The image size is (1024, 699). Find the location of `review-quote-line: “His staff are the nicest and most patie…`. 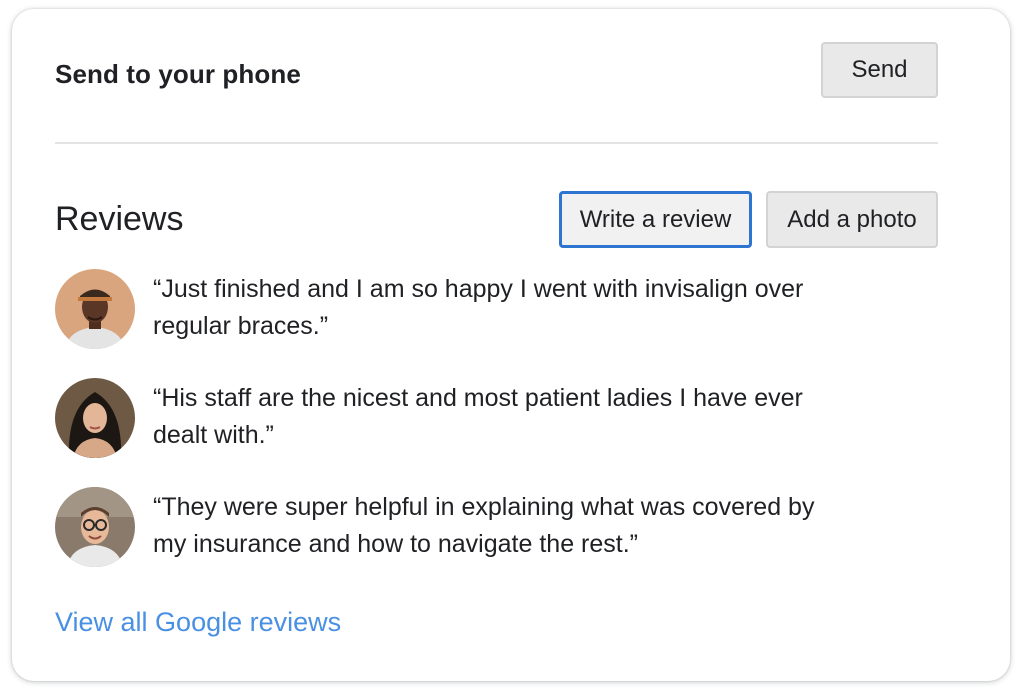

review-quote-line: “His staff are the nicest and most patie… is located at coordinates (478, 398).